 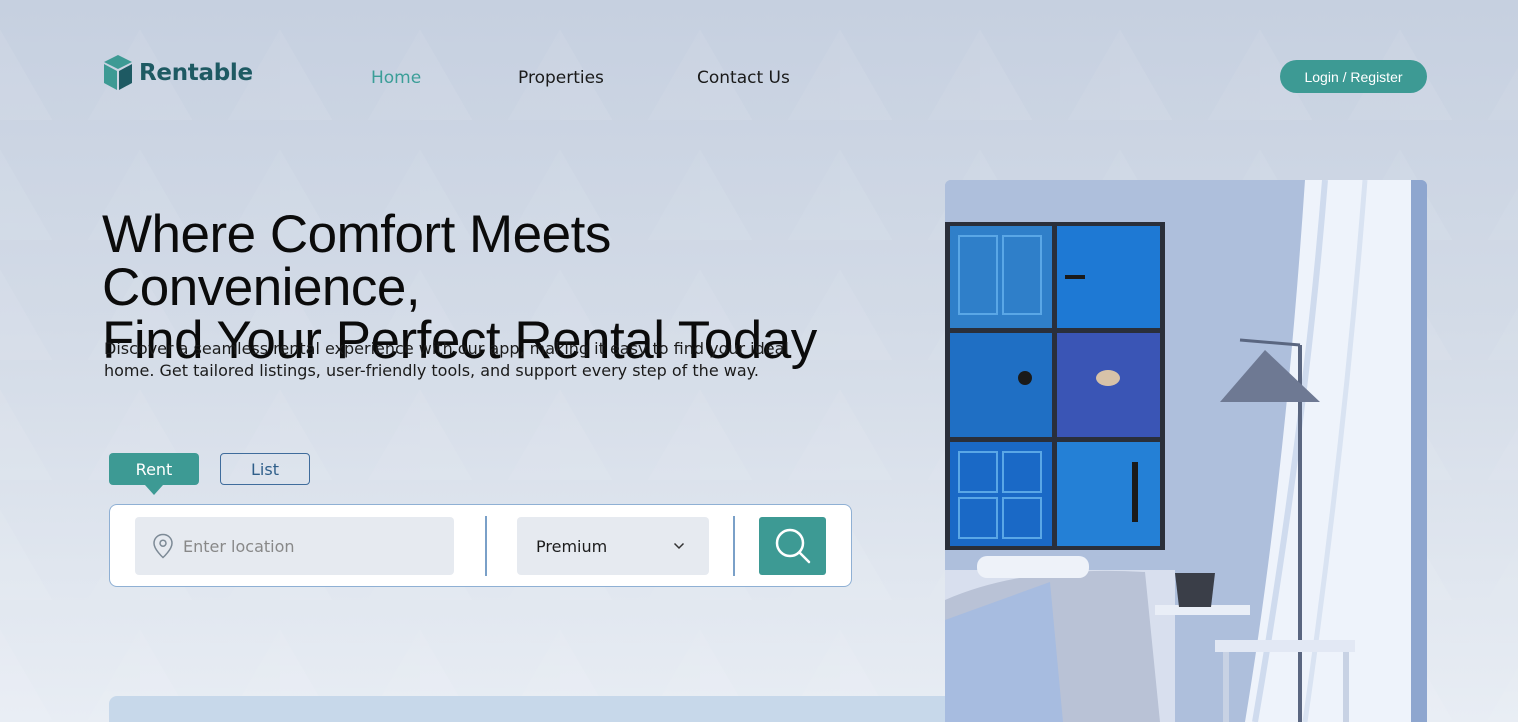 What do you see at coordinates (154, 474) in the screenshot?
I see `tab-rent: Rent` at bounding box center [154, 474].